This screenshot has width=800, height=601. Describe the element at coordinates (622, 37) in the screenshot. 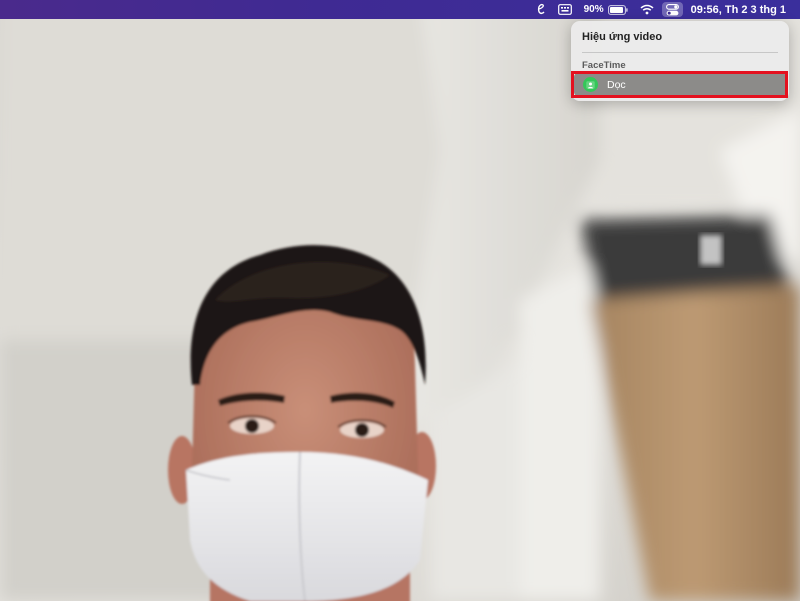

I see `panel-title: Hiệu ứng video` at that location.